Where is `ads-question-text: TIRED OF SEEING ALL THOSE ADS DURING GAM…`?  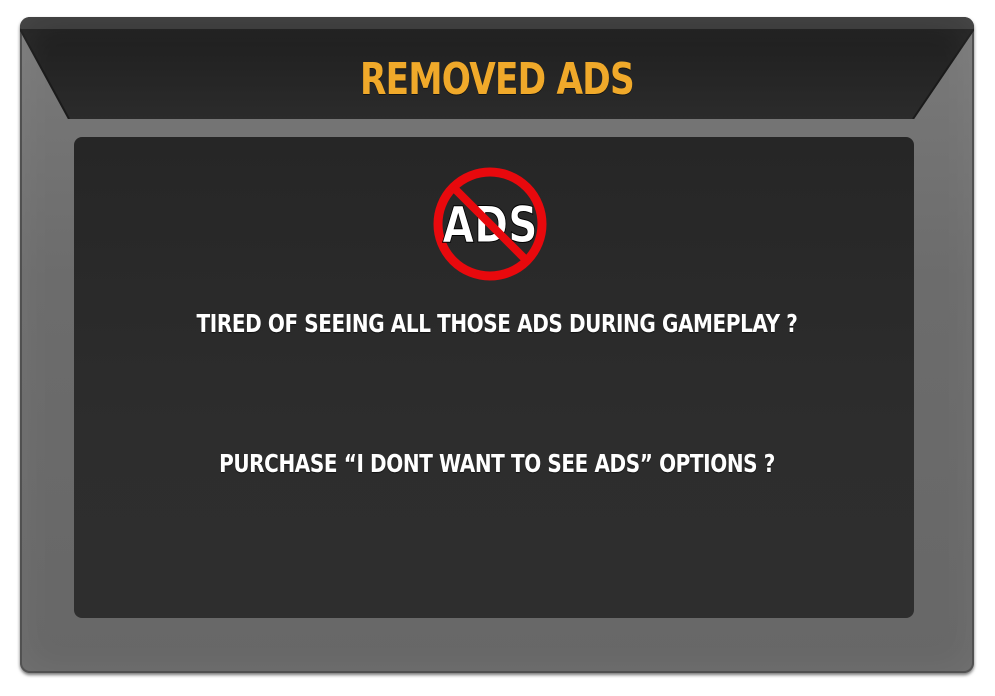 ads-question-text: TIRED OF SEEING ALL THOSE ADS DURING GAM… is located at coordinates (497, 323).